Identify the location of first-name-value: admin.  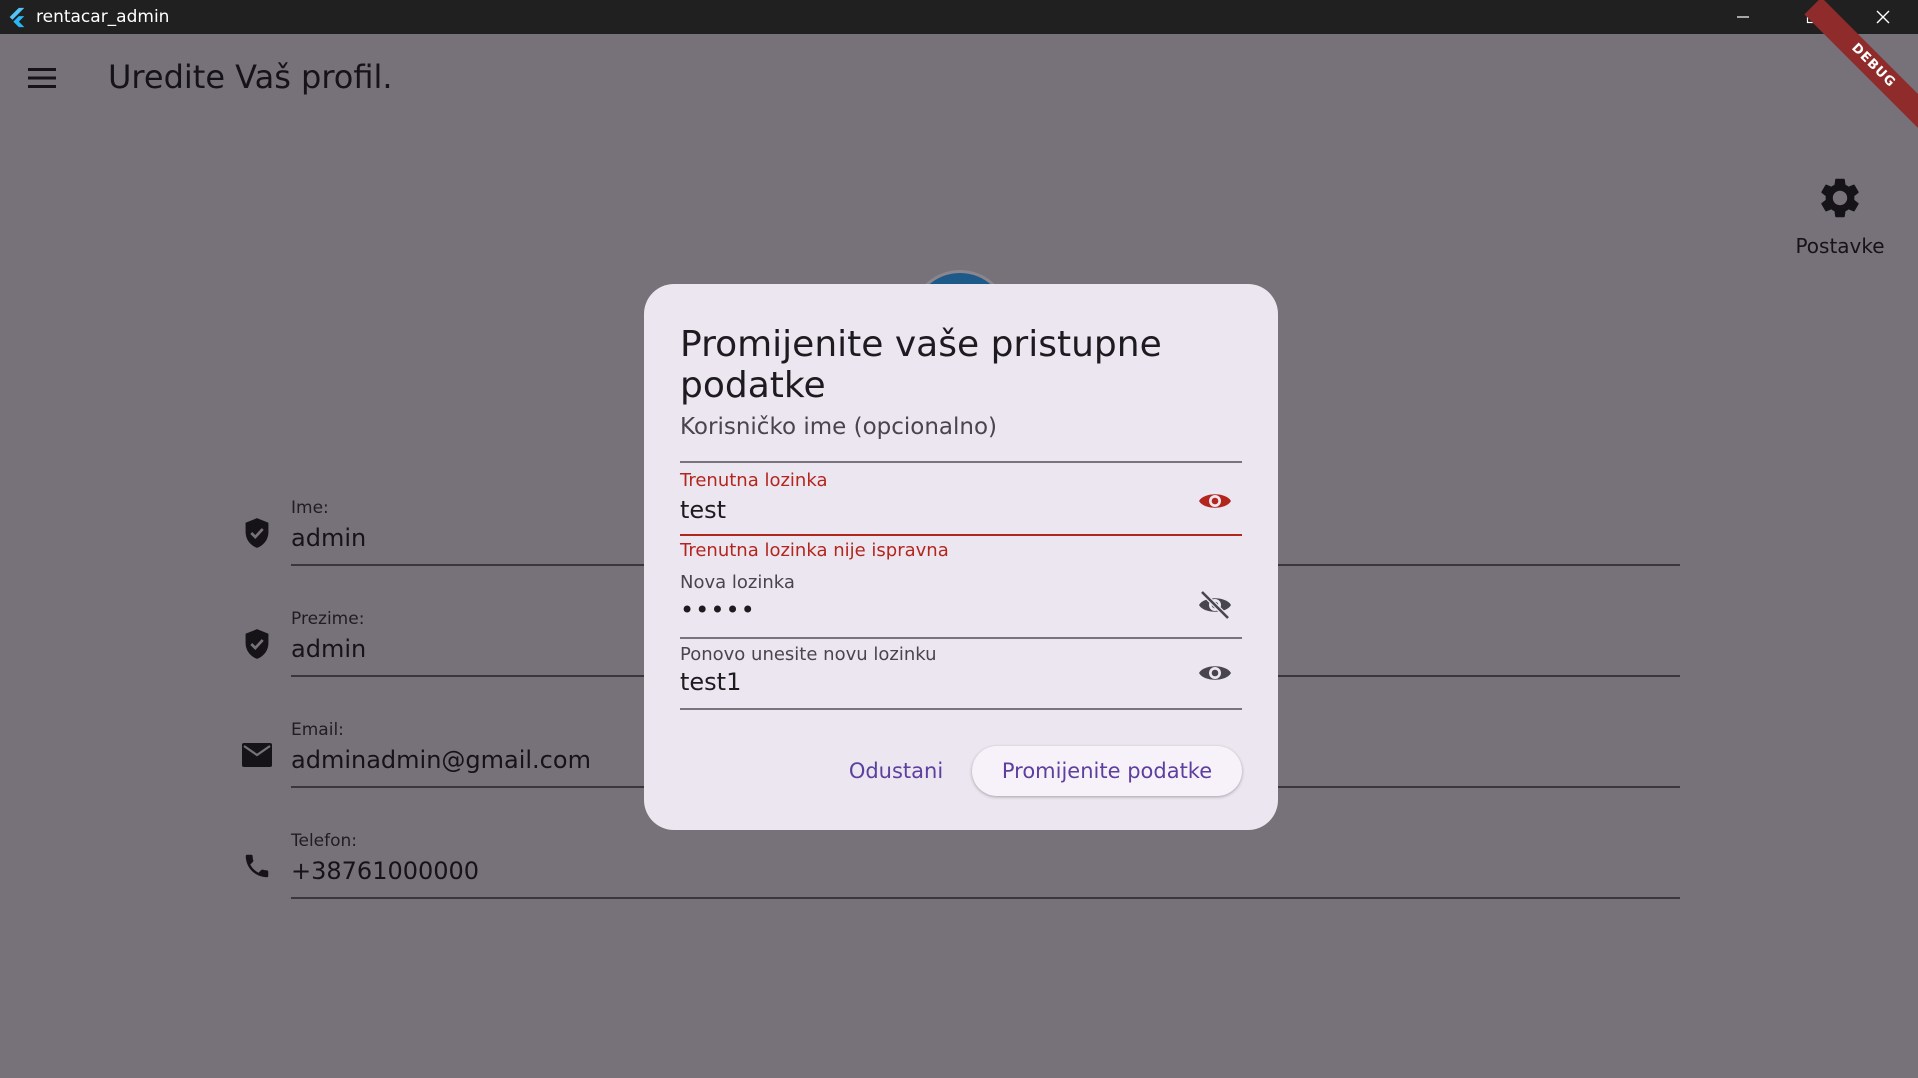
(328, 538).